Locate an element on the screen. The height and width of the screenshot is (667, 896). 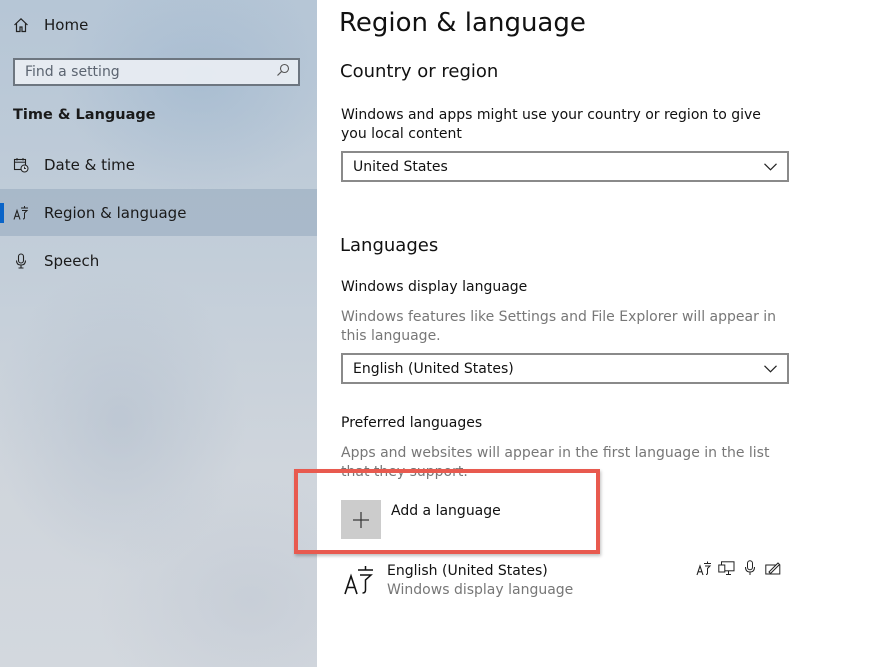
display-language-label: Windows display language is located at coordinates (434, 287).